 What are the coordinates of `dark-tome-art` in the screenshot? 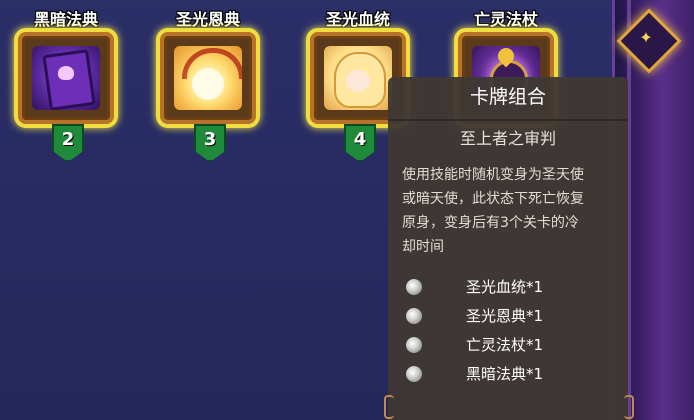 It's located at (66, 78).